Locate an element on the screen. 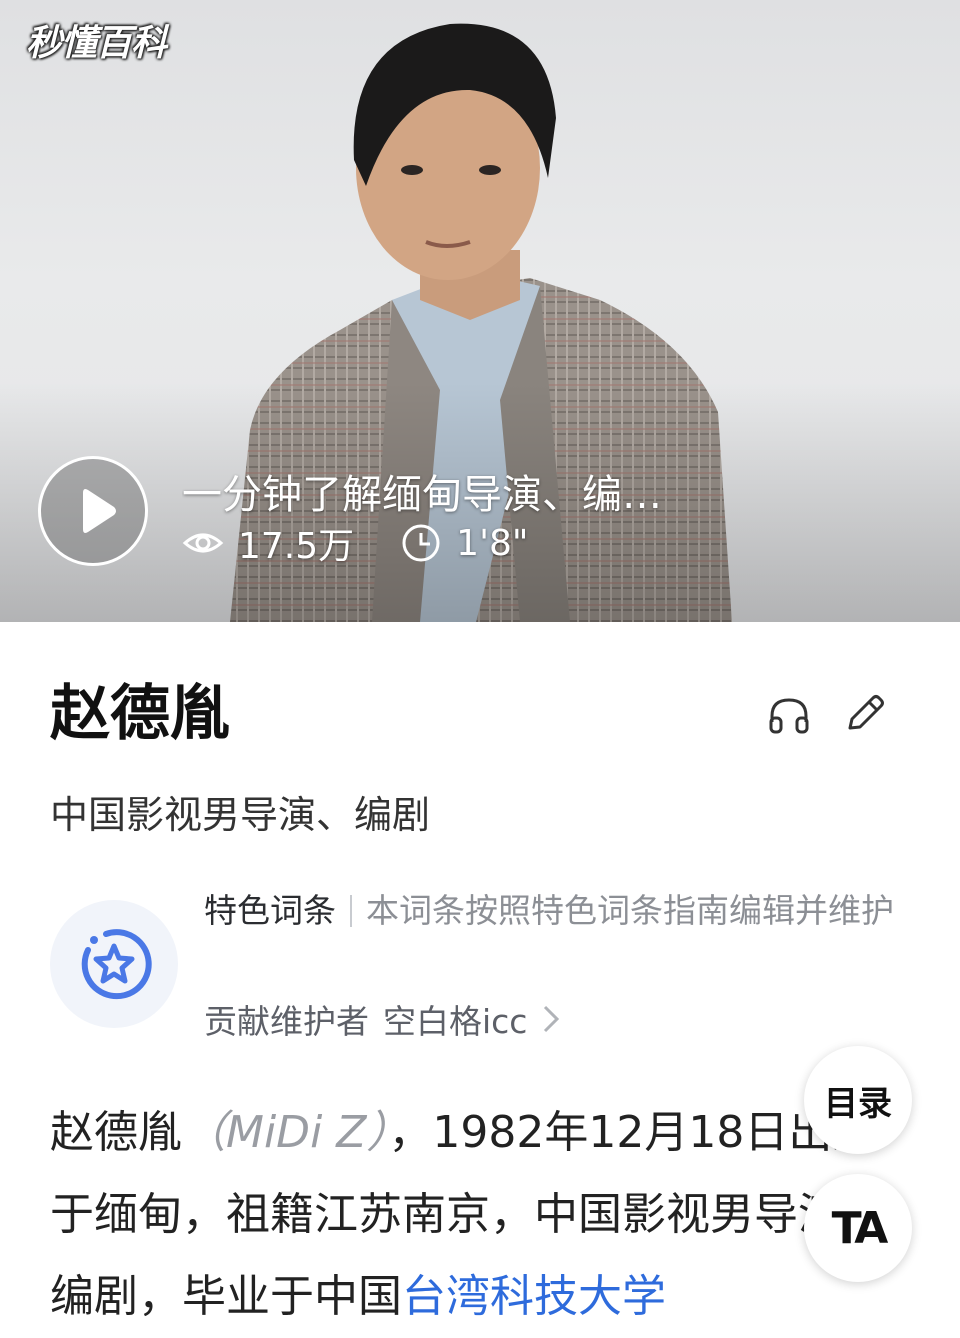 This screenshot has height=1338, width=960. star-badge-icon is located at coordinates (116, 964).